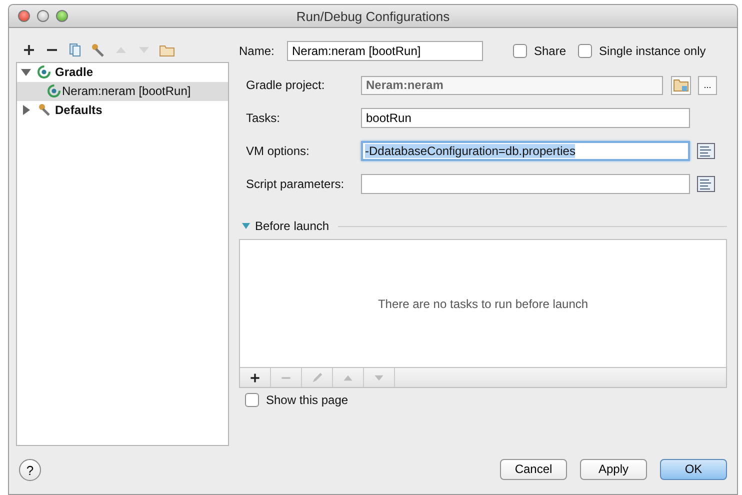  What do you see at coordinates (512, 85) in the screenshot?
I see `project-field: Neram:neram` at bounding box center [512, 85].